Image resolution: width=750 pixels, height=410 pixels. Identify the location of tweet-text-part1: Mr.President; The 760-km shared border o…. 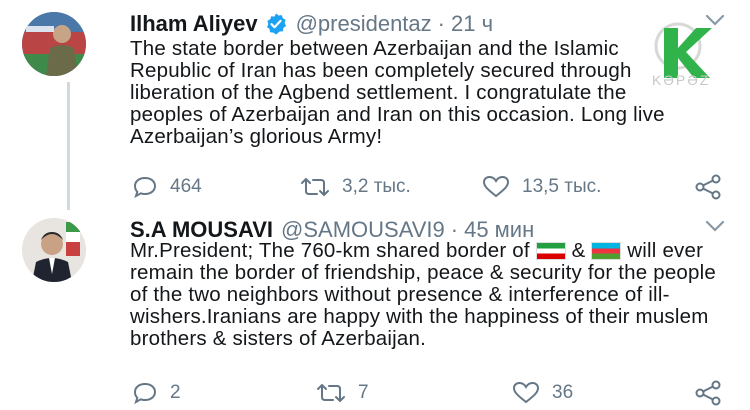
(330, 250).